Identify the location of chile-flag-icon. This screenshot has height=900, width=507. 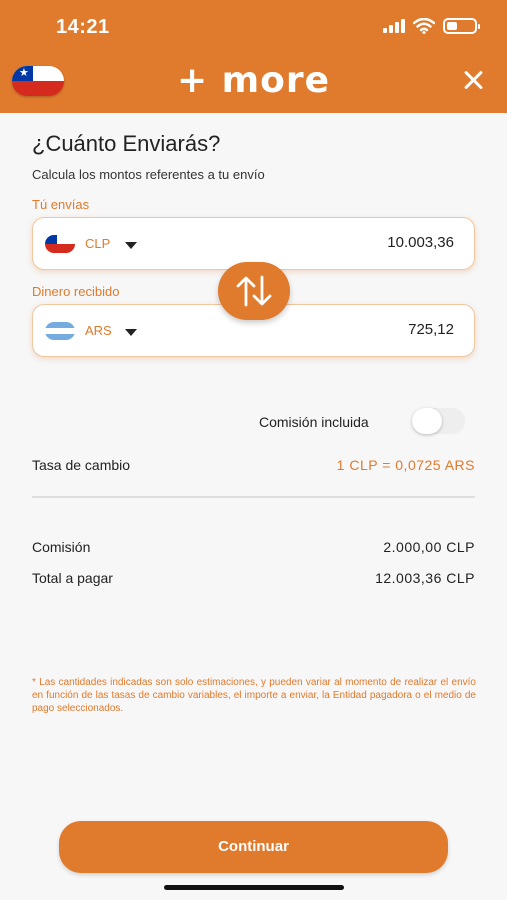
(60, 244).